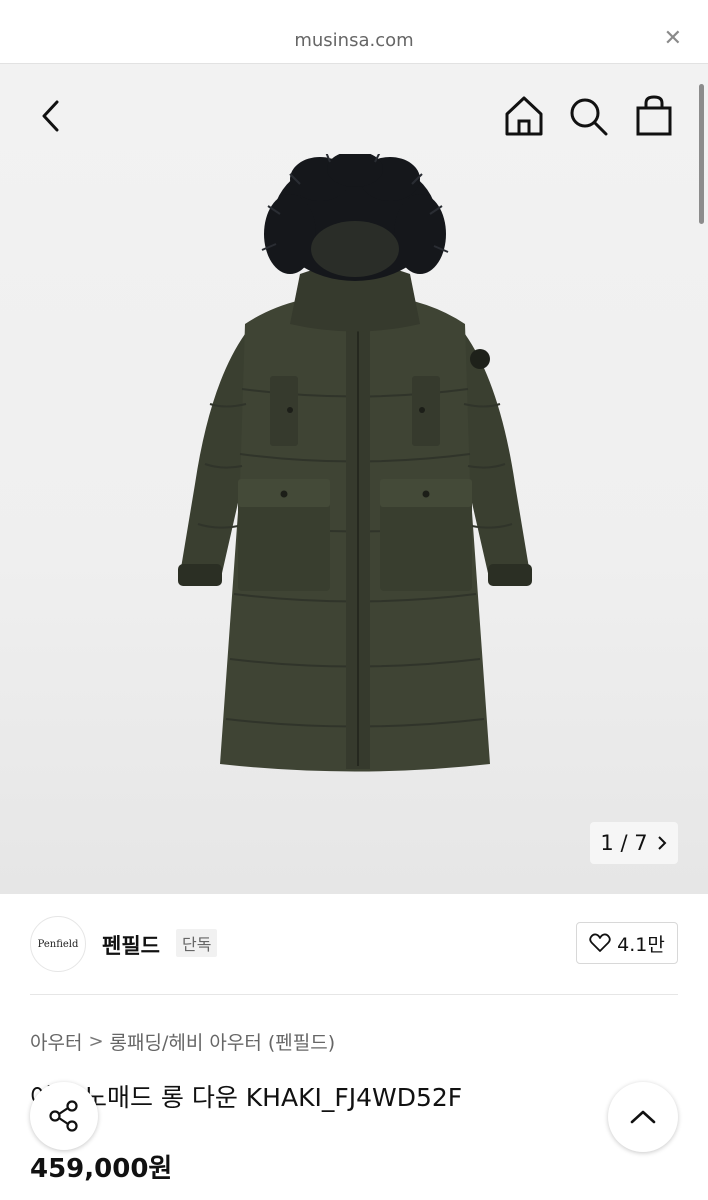 The image size is (708, 1200). I want to click on chevron-up-icon, so click(643, 1117).